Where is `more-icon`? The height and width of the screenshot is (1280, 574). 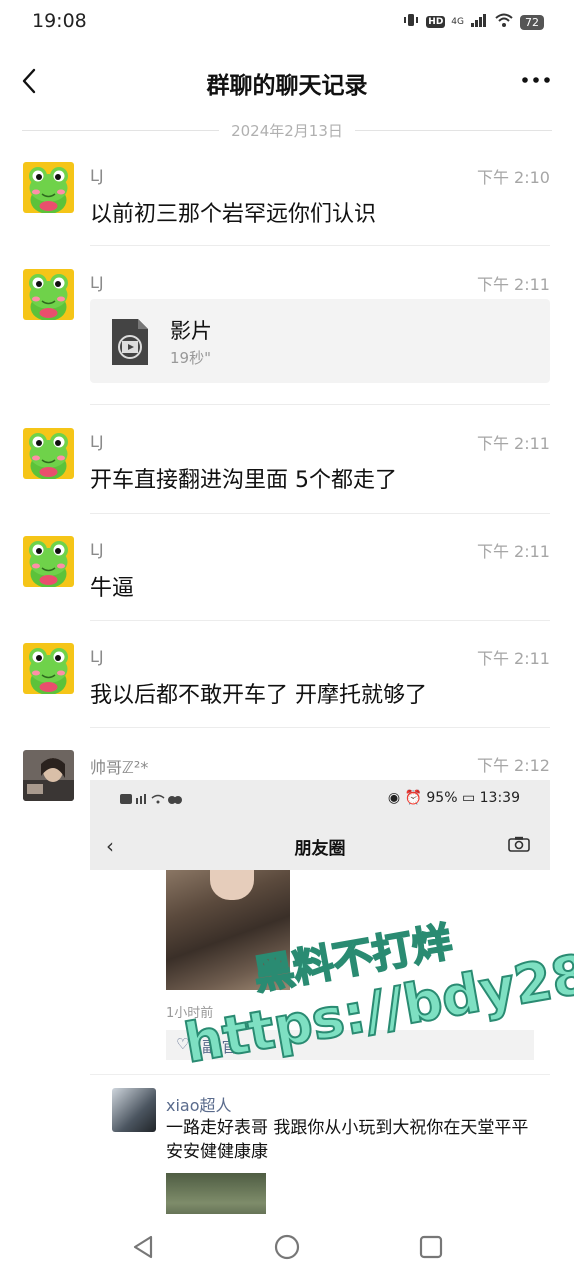 more-icon is located at coordinates (536, 80).